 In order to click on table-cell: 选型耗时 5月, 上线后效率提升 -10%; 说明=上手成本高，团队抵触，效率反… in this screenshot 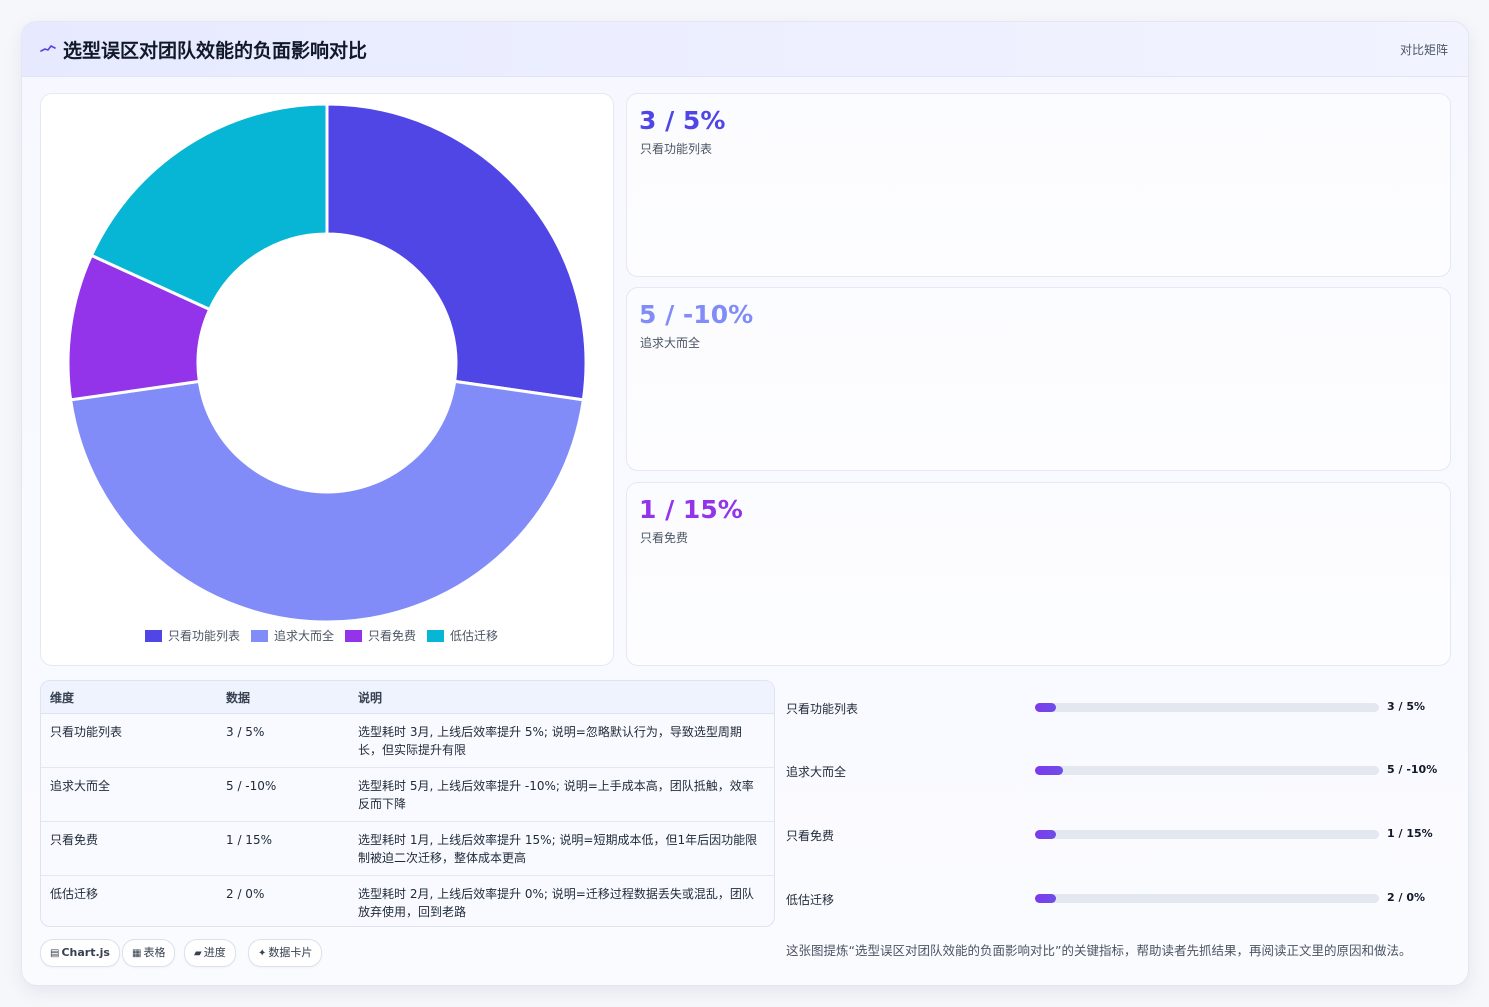, I will do `click(561, 794)`.